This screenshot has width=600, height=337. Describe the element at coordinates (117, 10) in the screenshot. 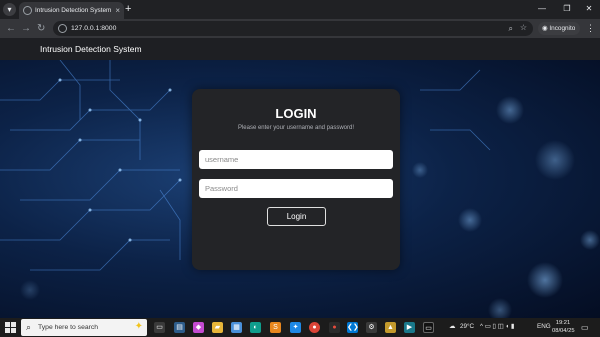

I see `close-icon: ×` at that location.